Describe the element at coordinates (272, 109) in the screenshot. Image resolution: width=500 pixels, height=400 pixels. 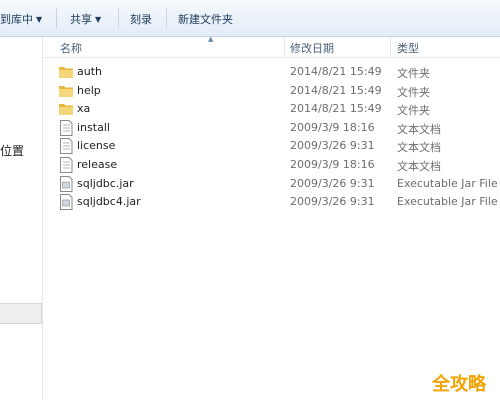
I see `file-row: xa 2014/8/21 15:49 文件夹` at that location.